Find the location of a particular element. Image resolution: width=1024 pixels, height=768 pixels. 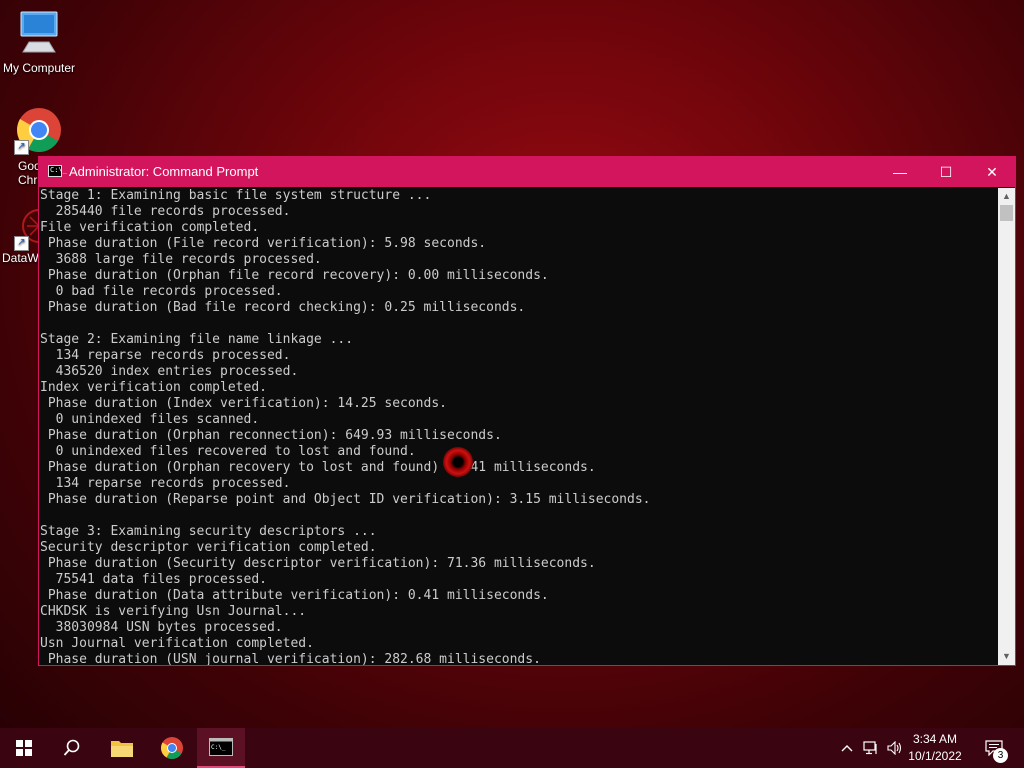

clock-time: 3:34 AM is located at coordinates (935, 739).